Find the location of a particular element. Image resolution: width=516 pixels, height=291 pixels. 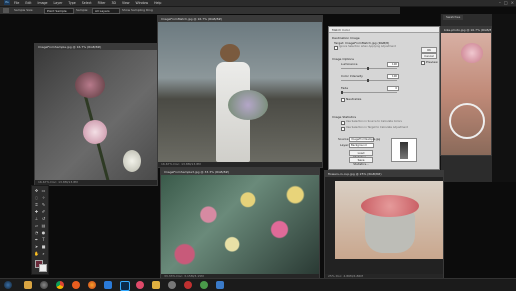

brush-tool-icon: ✐ is located at coordinates (43, 211).